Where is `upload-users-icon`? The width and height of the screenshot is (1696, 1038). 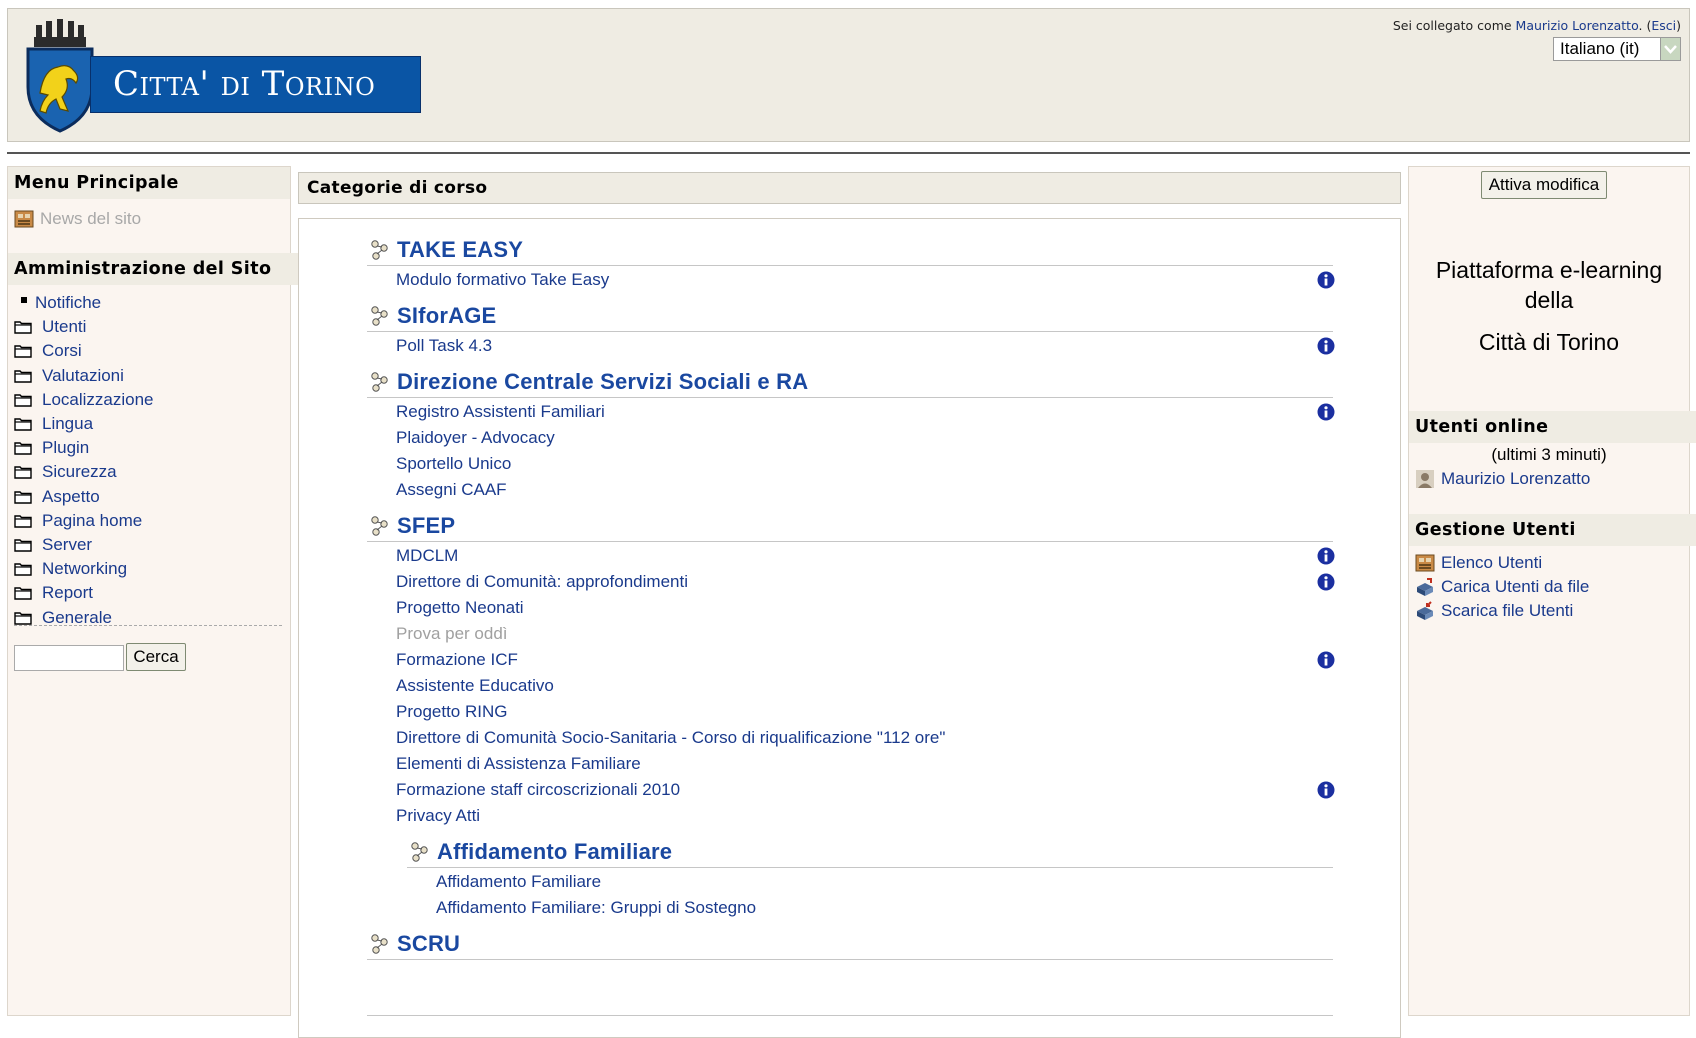
upload-users-icon is located at coordinates (1425, 587).